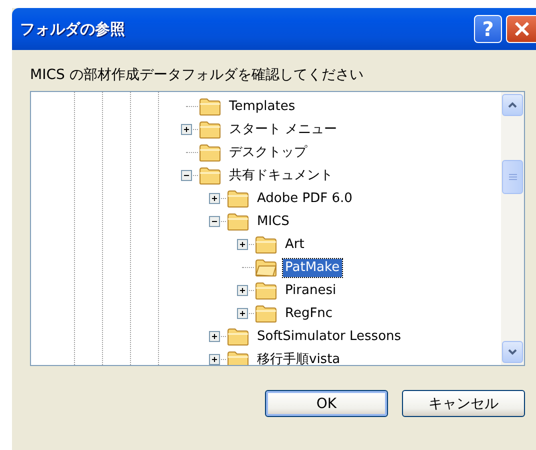  Describe the element at coordinates (266, 267) in the screenshot. I see `open-folder-icon` at that location.